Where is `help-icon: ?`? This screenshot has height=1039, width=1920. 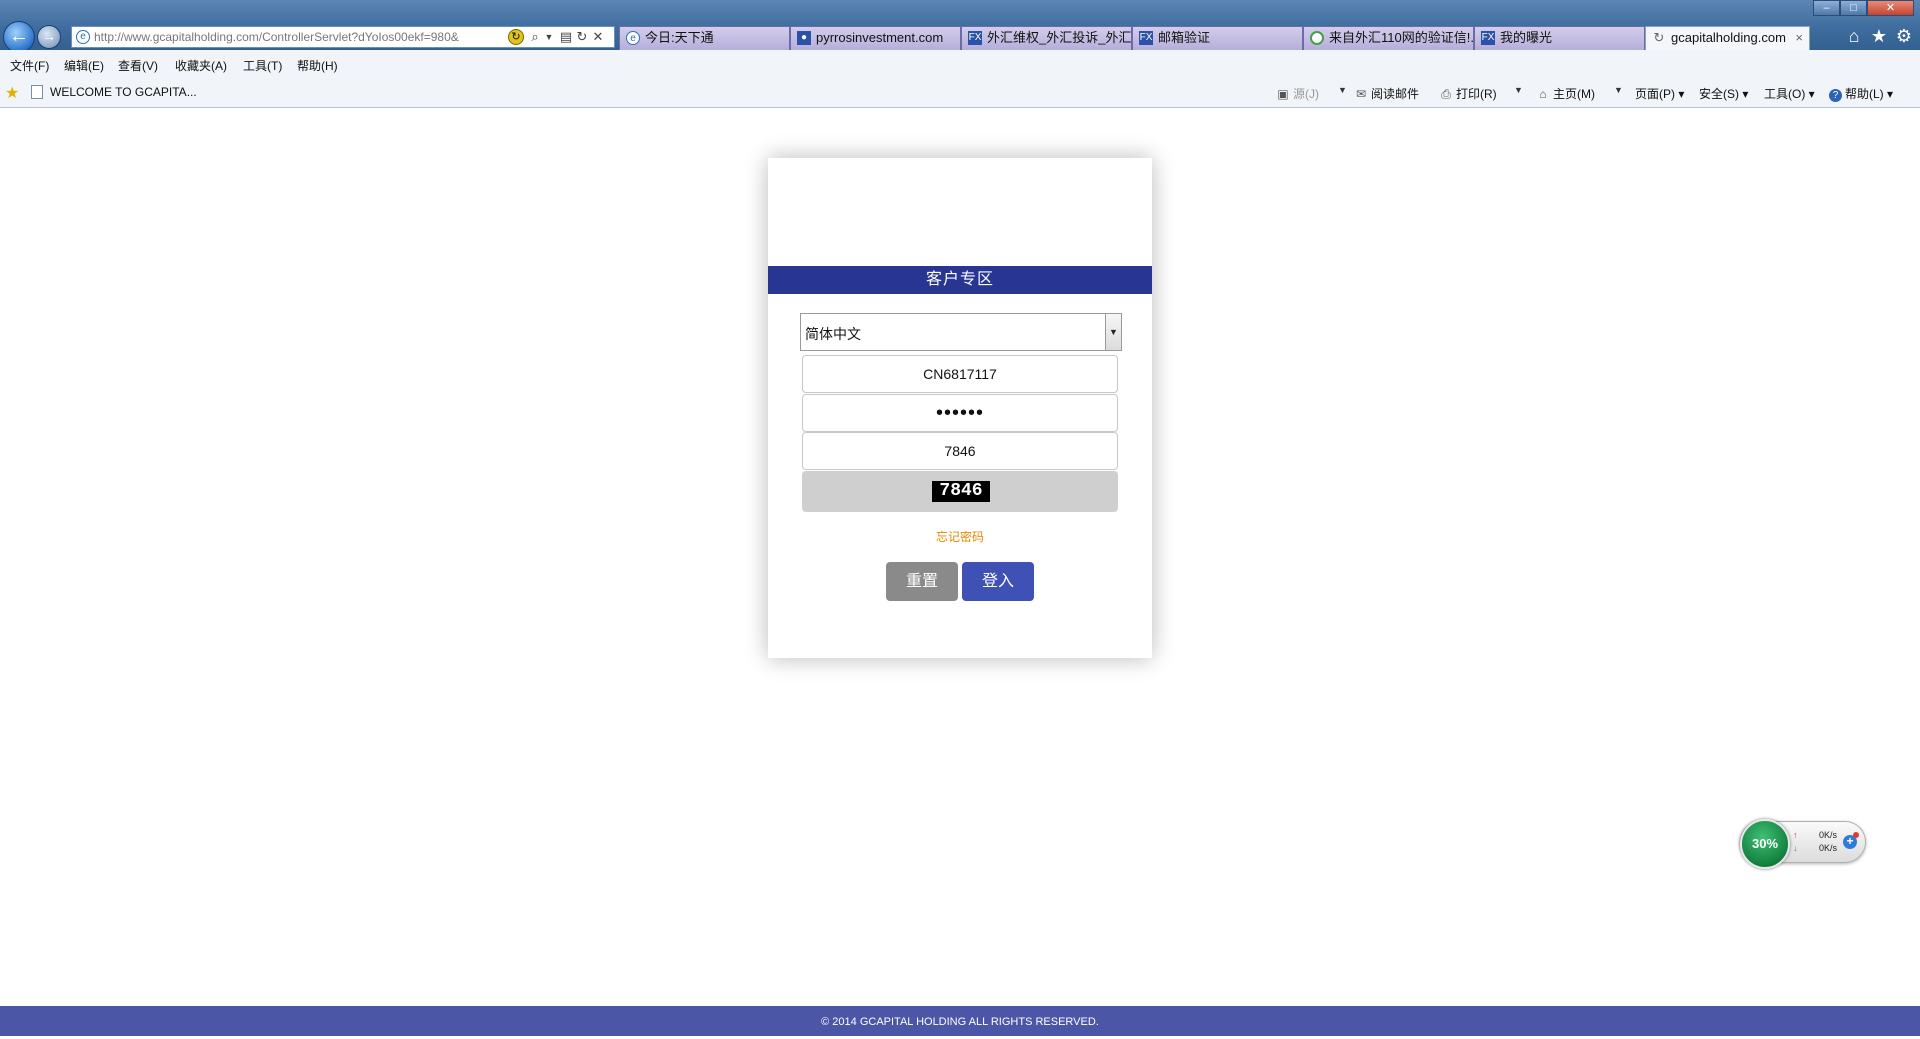
help-icon: ? is located at coordinates (1835, 95).